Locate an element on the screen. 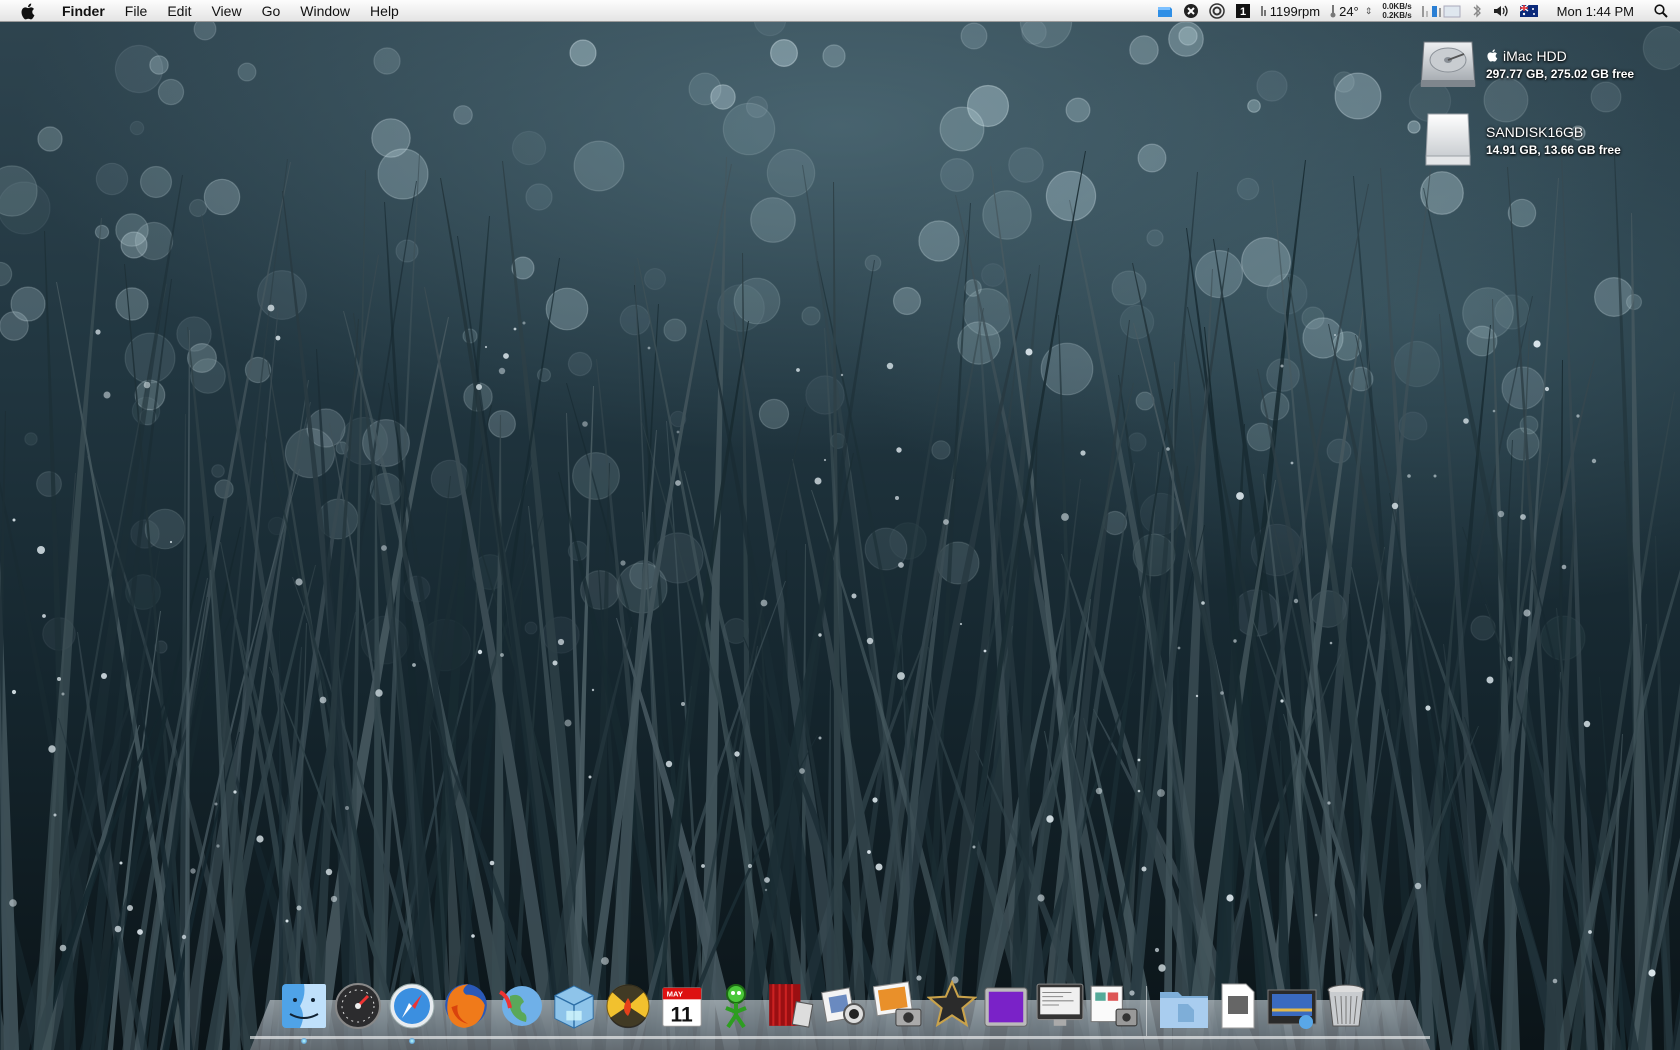  temperature-text: 24° is located at coordinates (1349, 11).